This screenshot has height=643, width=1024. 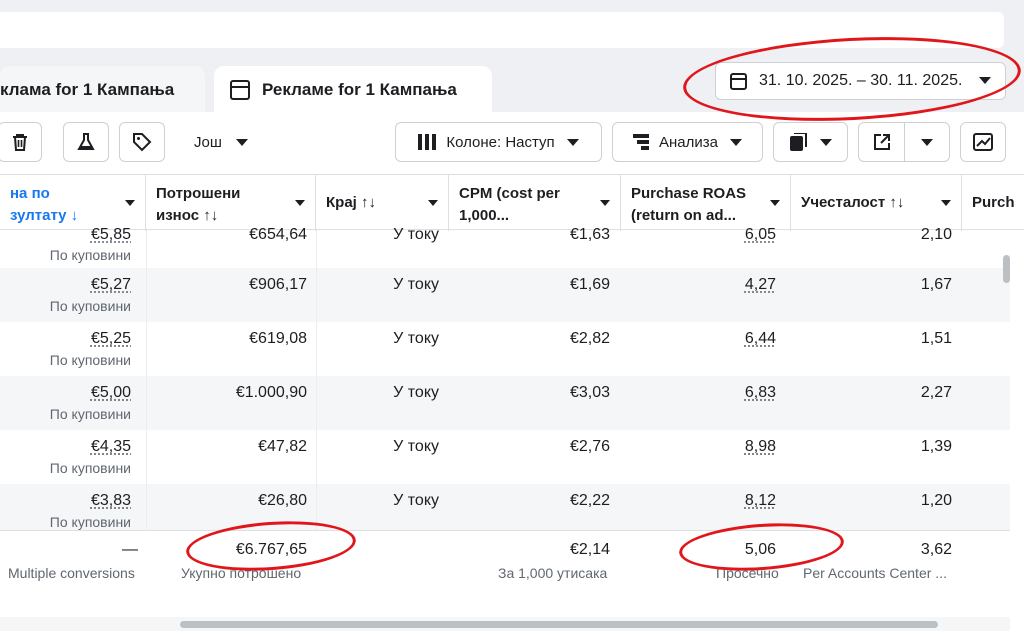 I want to click on cost-per-result-value: €5,25, so click(x=111, y=339).